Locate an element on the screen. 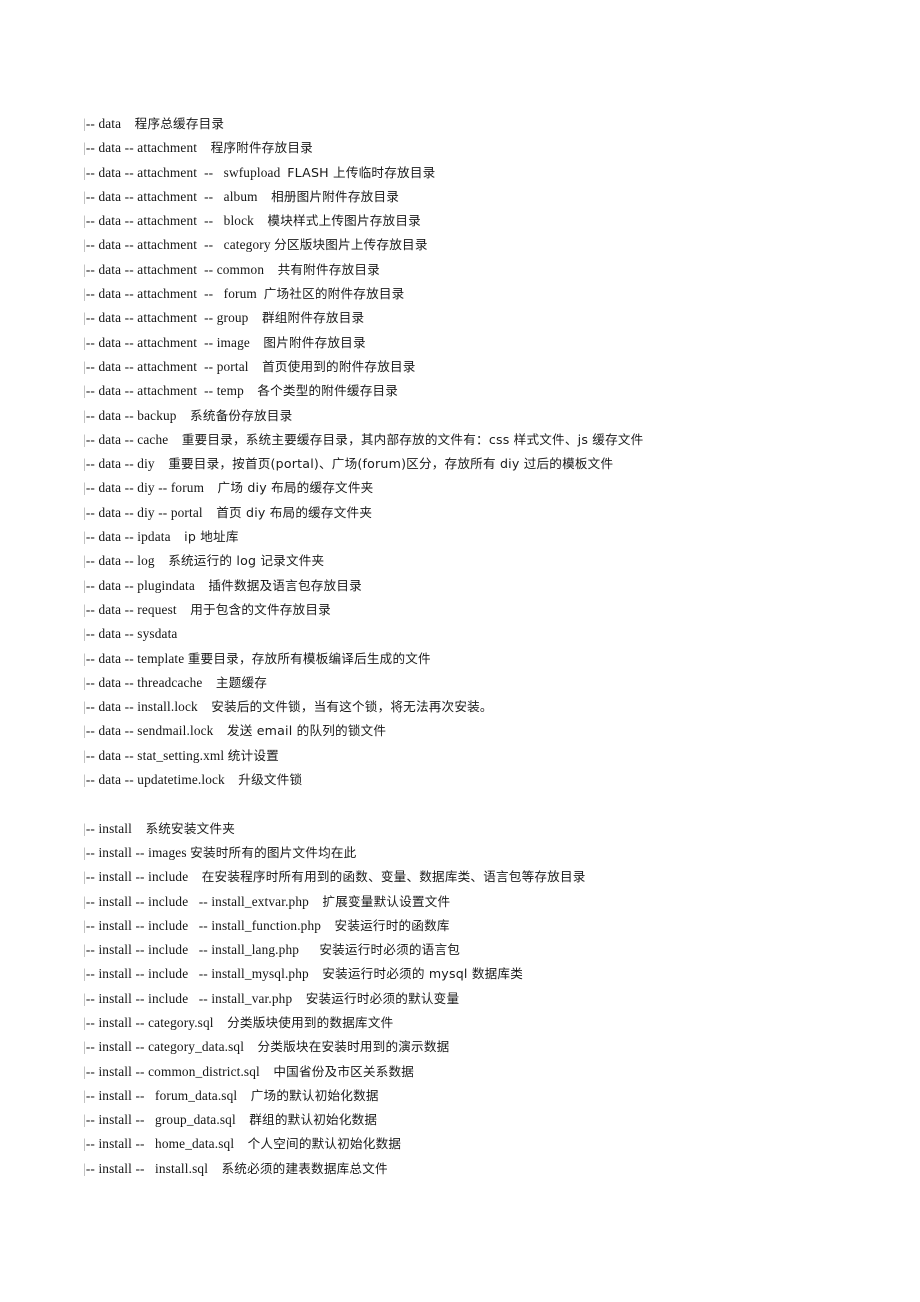 The width and height of the screenshot is (920, 1302). tree-path-label: -- install -- home_data.sql is located at coordinates (160, 1144).